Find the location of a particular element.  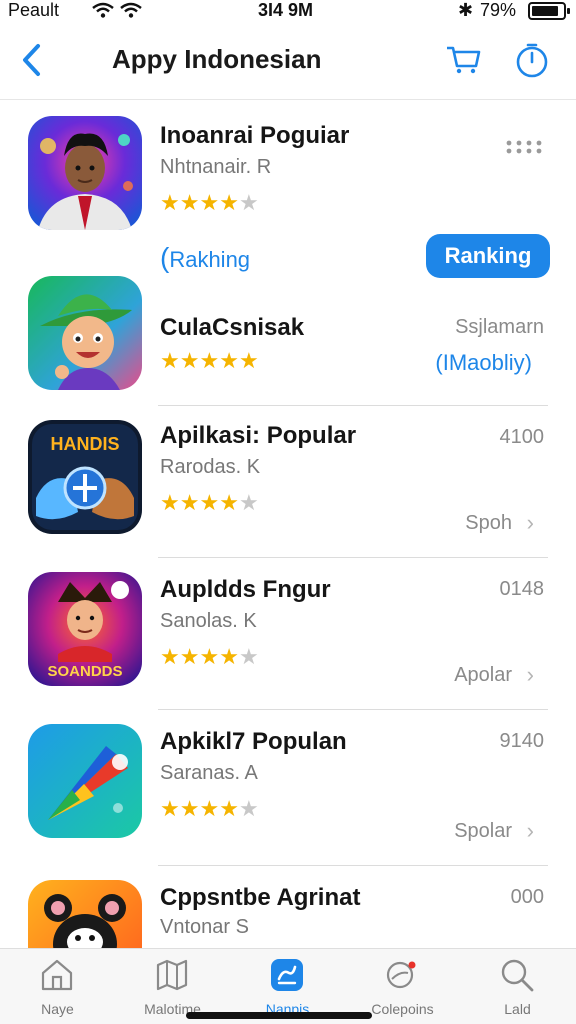

nav-bar: Appy Indonesian is located at coordinates (288, 64).